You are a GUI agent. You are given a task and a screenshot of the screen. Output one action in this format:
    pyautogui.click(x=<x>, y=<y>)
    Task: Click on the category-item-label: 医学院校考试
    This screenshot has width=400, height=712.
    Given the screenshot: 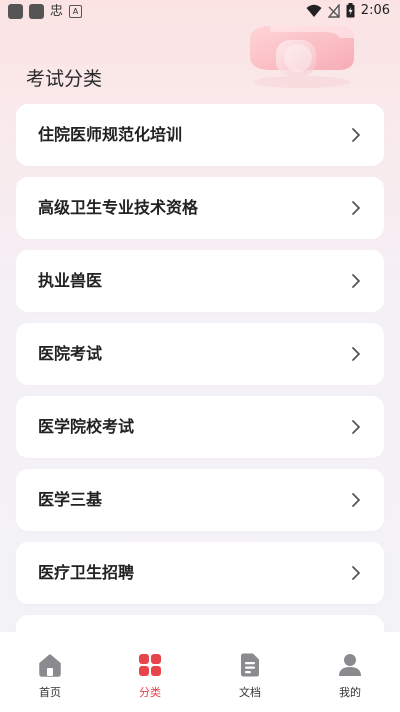 What is the action you would take?
    pyautogui.click(x=86, y=426)
    